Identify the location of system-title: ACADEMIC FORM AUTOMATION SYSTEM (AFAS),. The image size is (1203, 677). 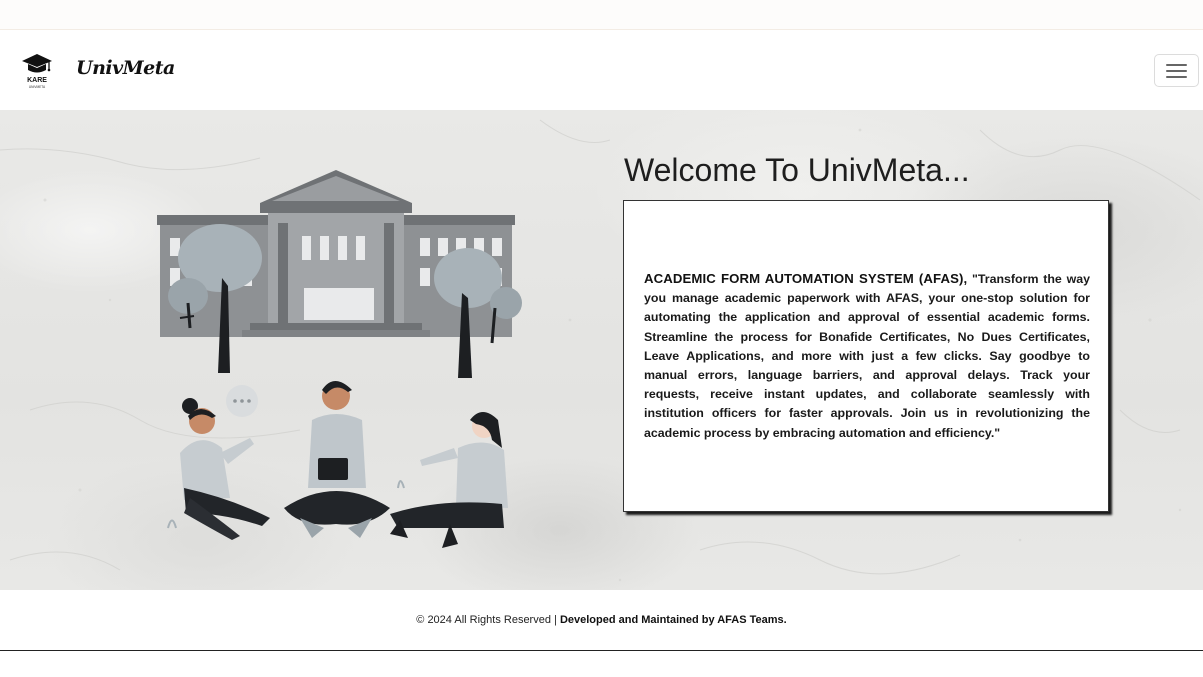
(806, 278).